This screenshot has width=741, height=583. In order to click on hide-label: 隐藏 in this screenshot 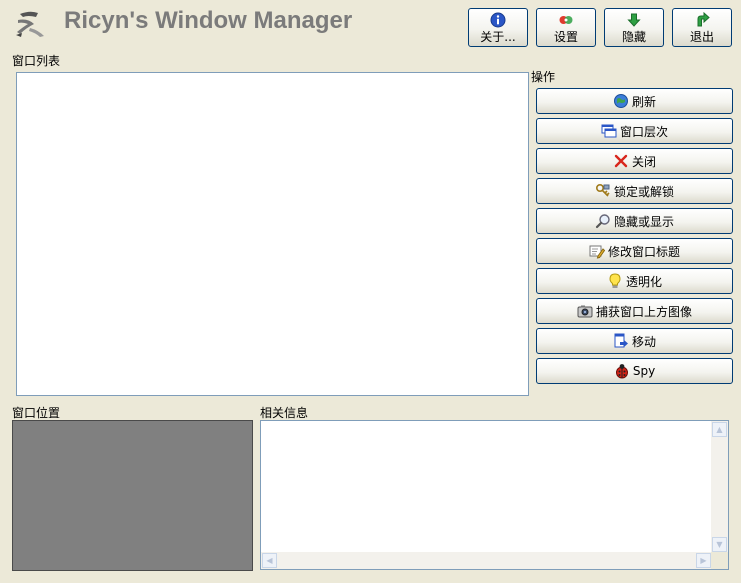, I will do `click(633, 36)`.